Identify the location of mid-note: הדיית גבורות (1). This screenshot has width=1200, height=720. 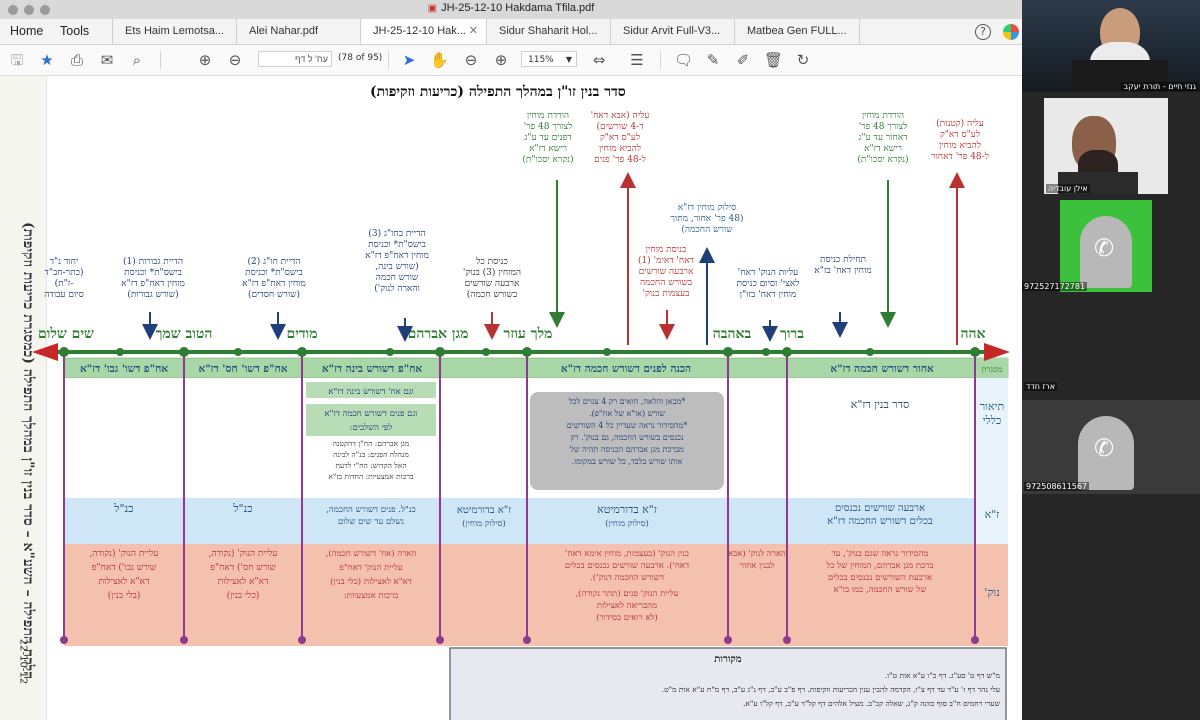
(153, 261).